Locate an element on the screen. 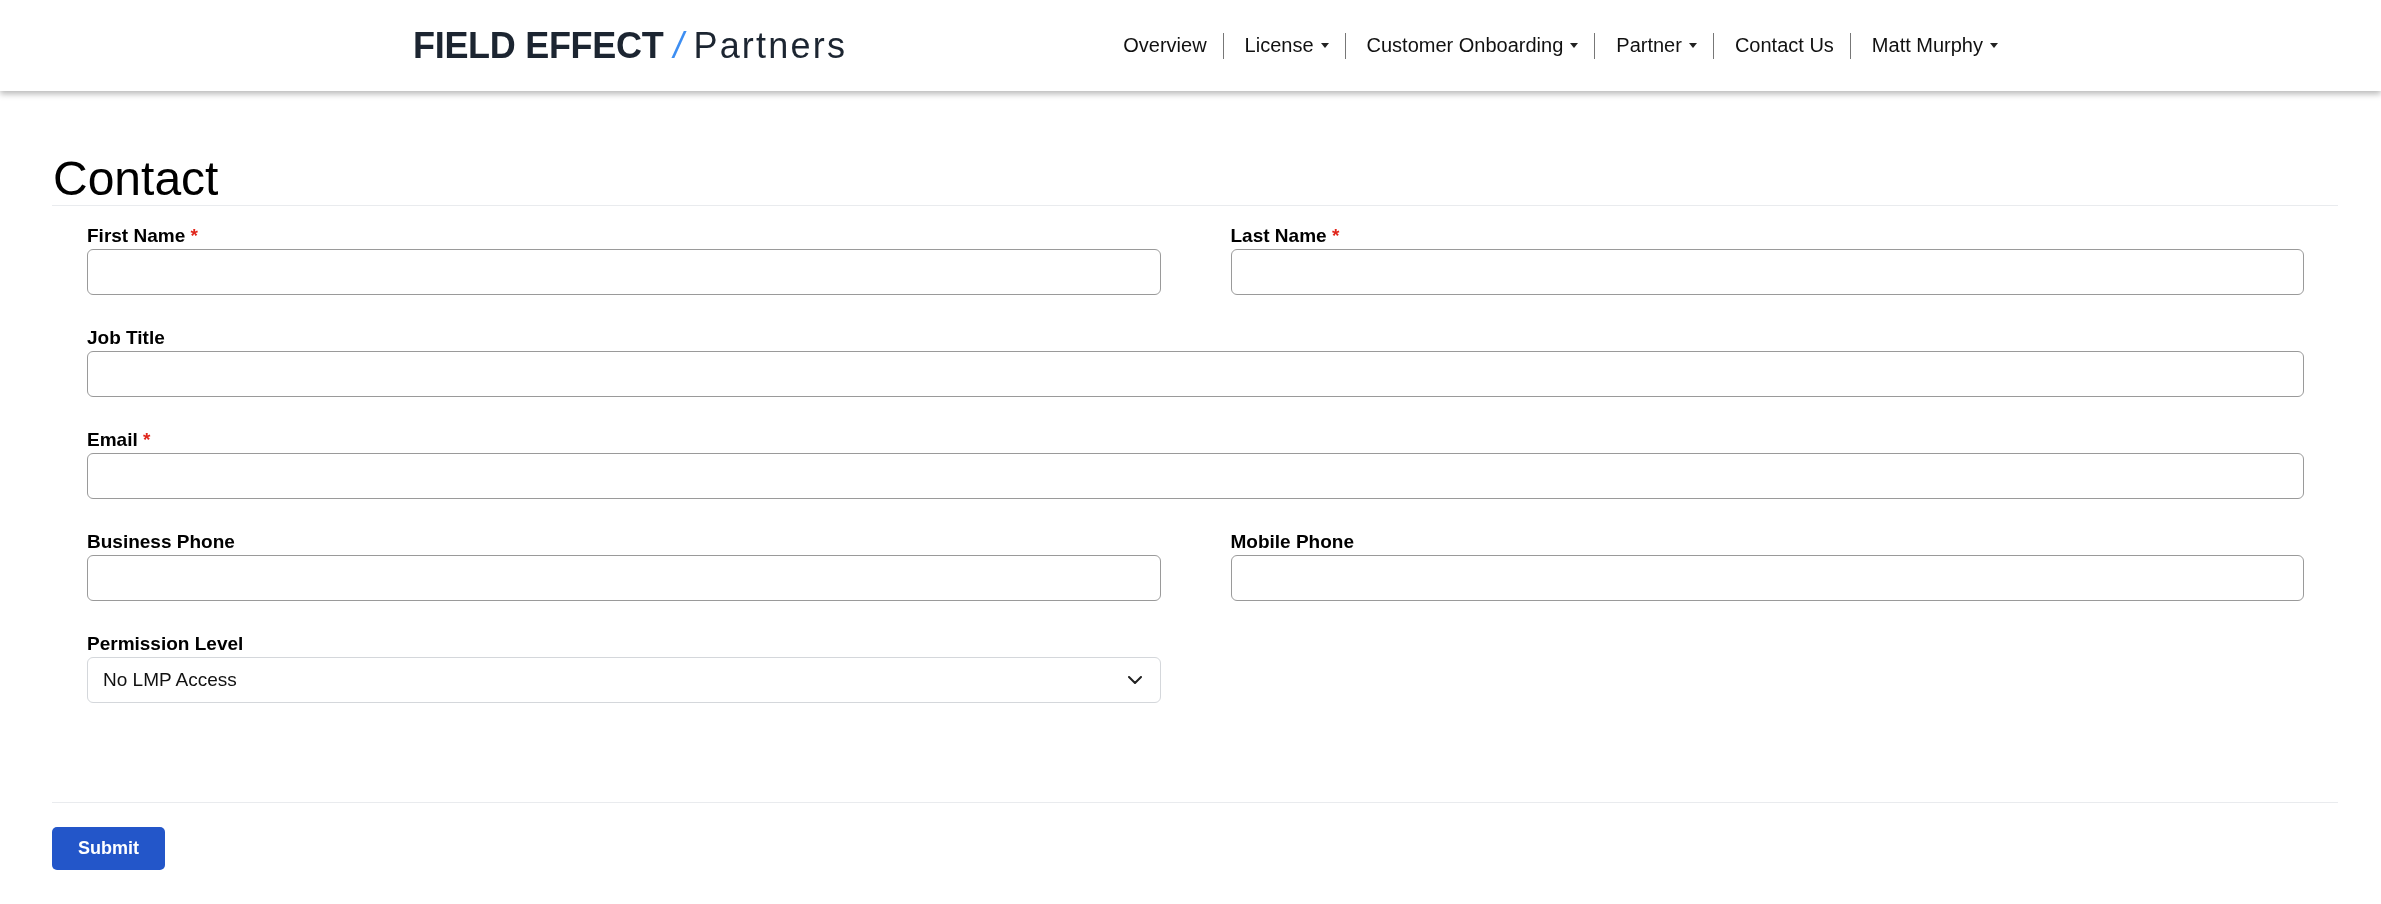 Image resolution: width=2381 pixels, height=904 pixels. nav-link: Contact Us is located at coordinates (1784, 45).